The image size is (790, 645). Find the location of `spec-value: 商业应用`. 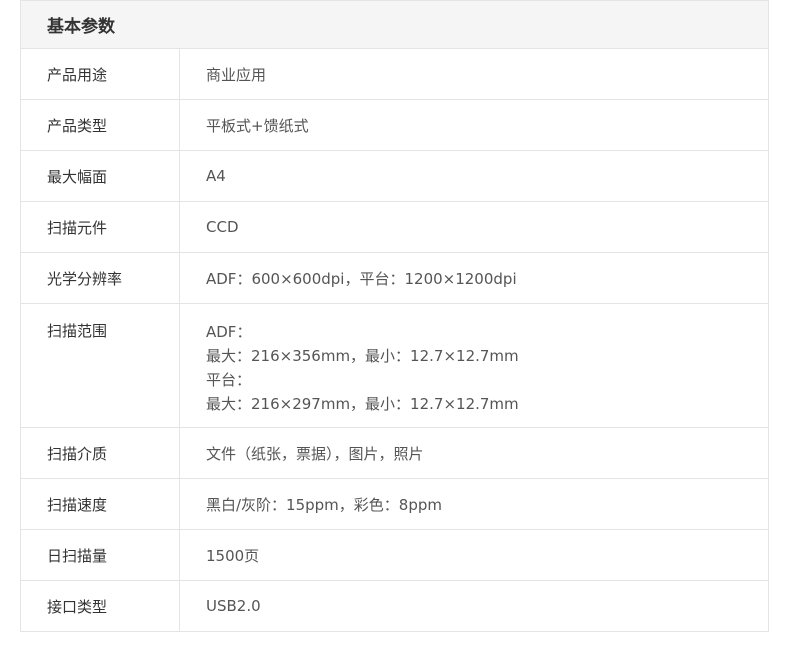

spec-value: 商业应用 is located at coordinates (236, 74).